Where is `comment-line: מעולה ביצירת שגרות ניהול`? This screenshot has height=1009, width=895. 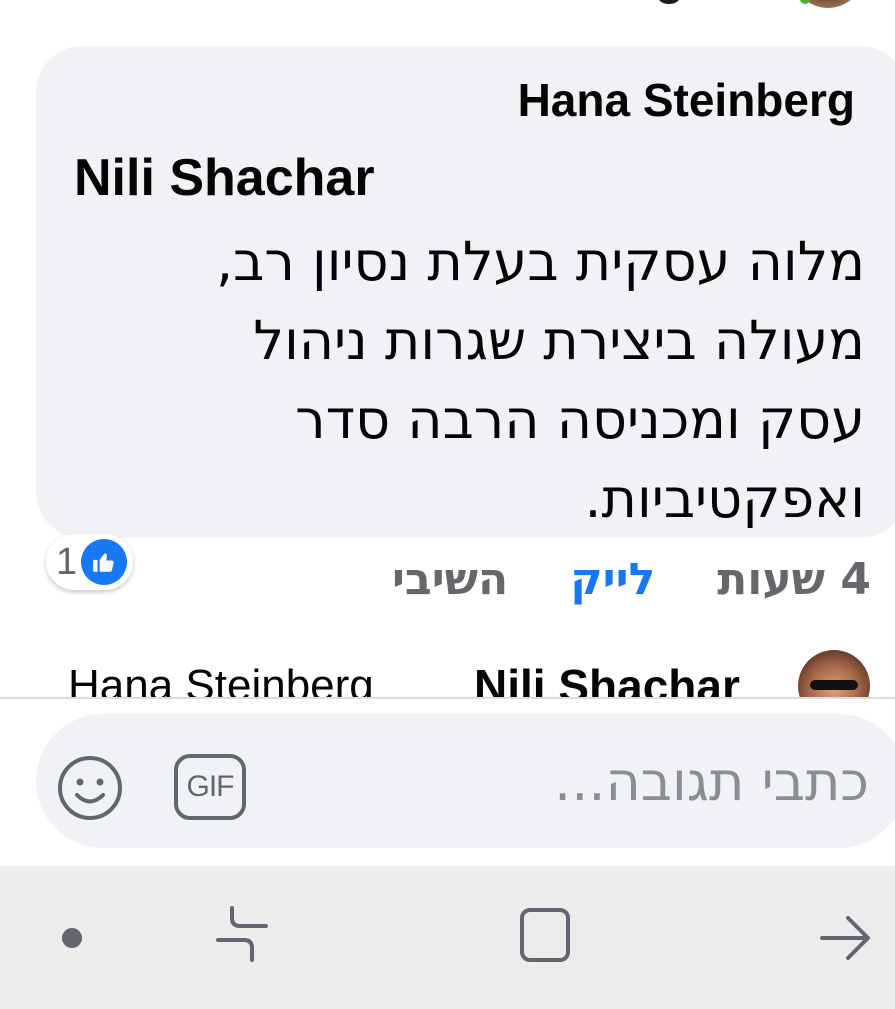
comment-line: מעולה ביצירת שגרות ניהול is located at coordinates (559, 340).